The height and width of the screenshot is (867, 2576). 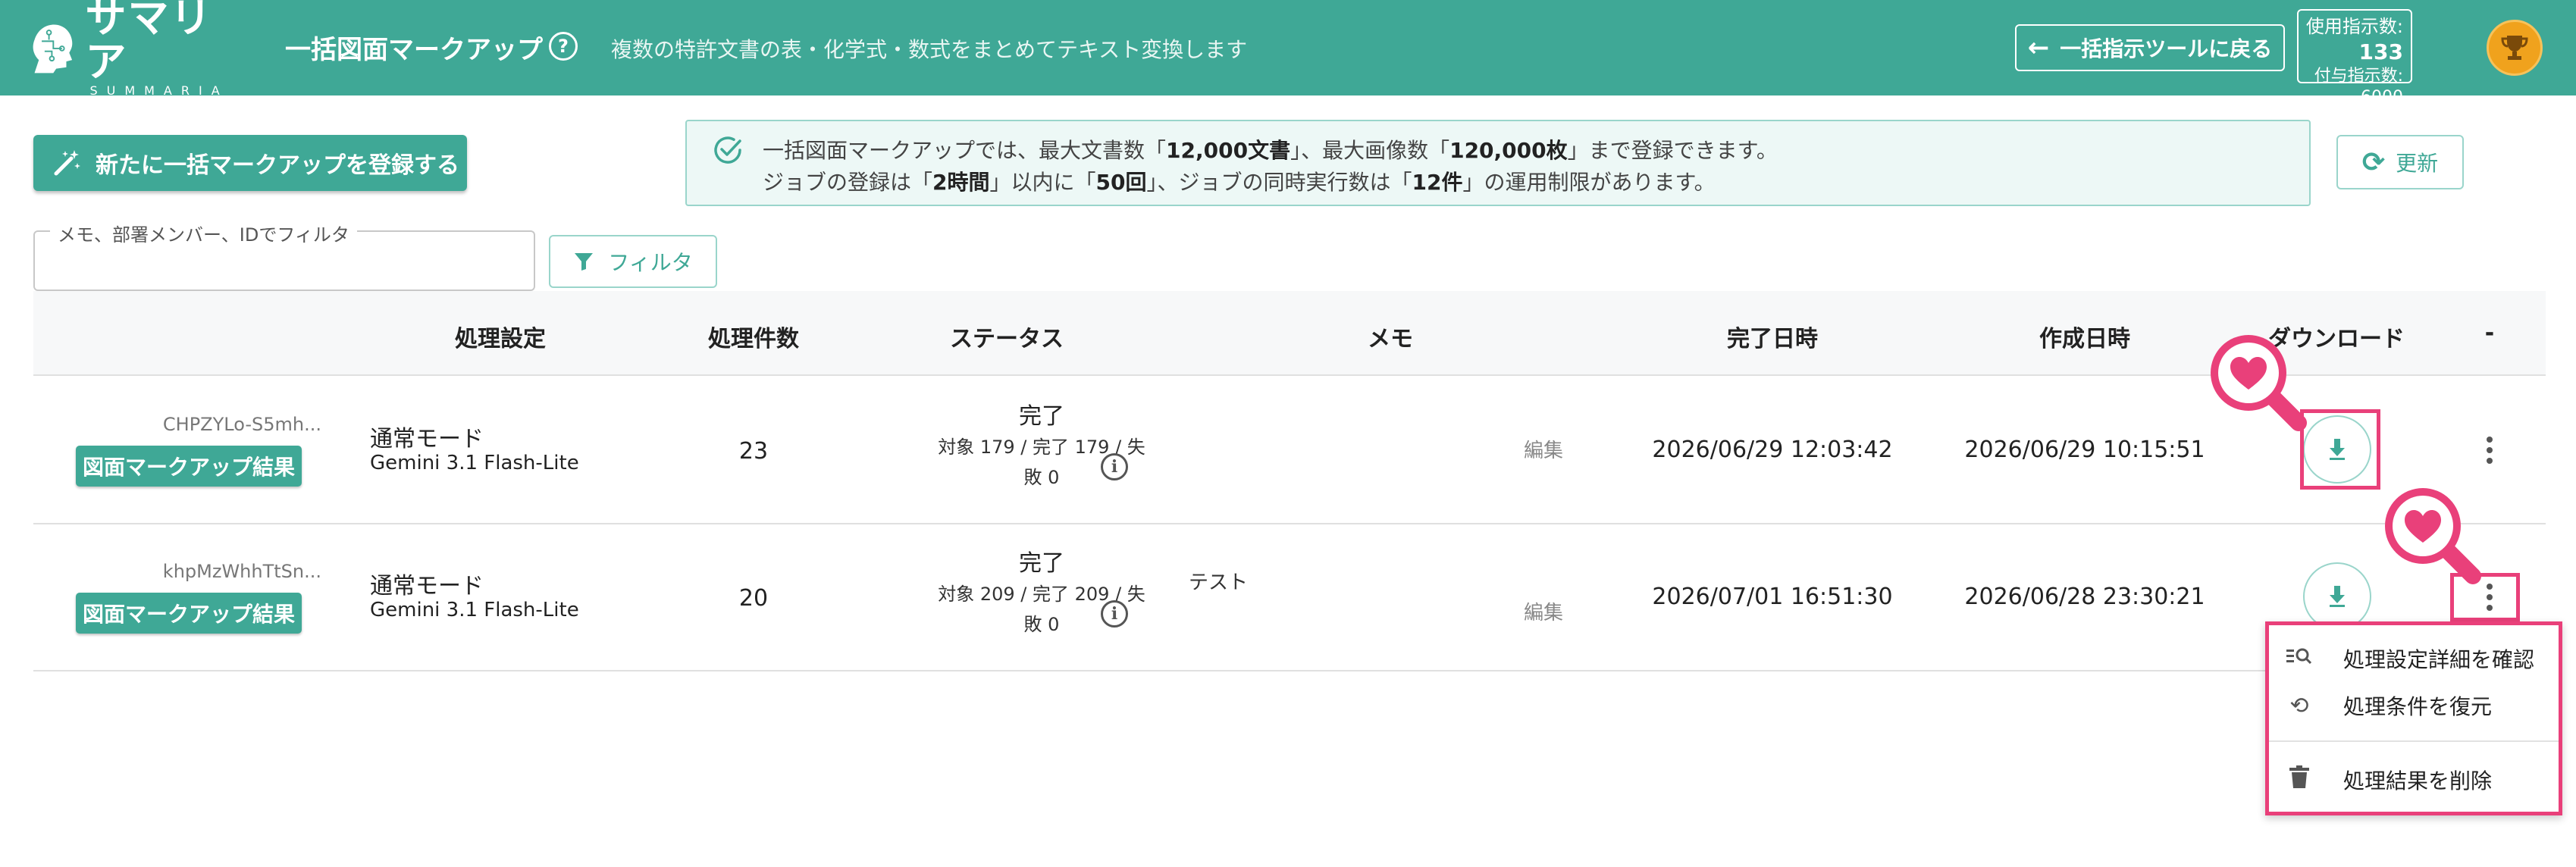 What do you see at coordinates (2084, 339) in the screenshot?
I see `col-created: 作成日時` at bounding box center [2084, 339].